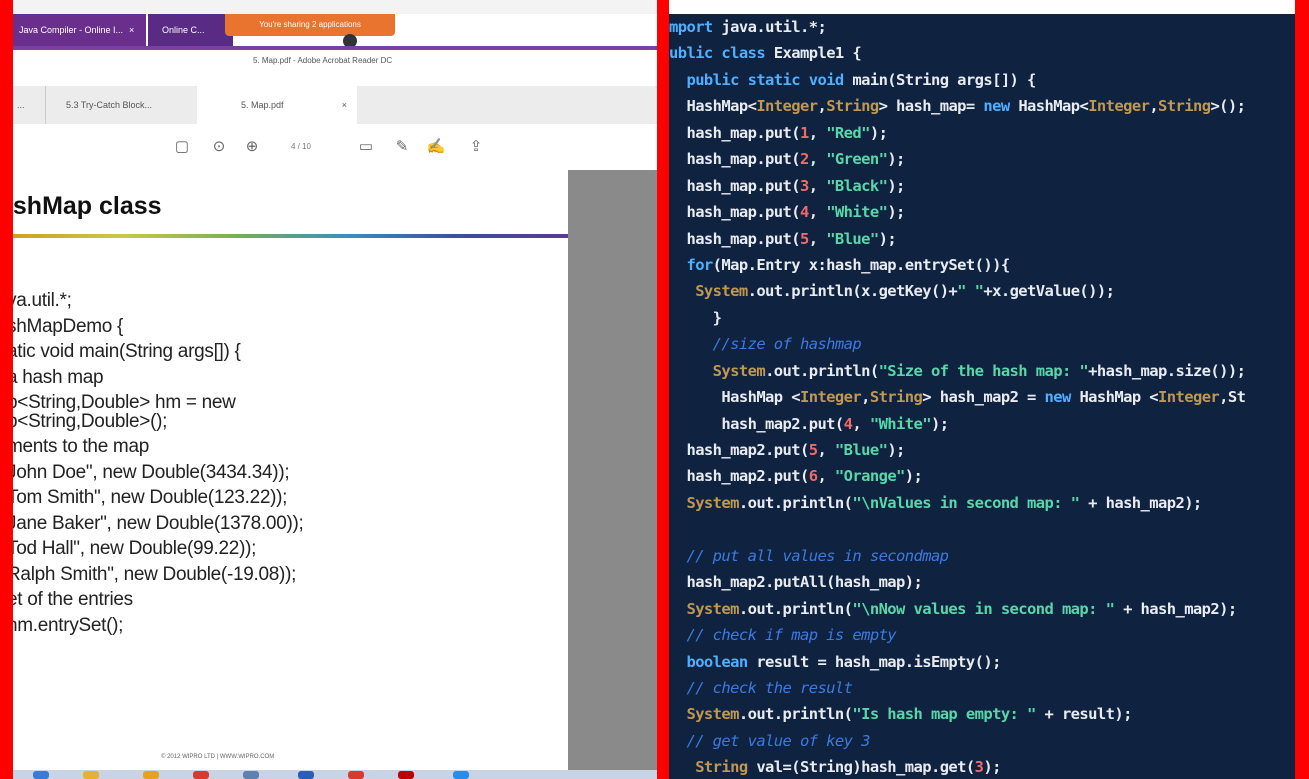 Image resolution: width=1309 pixels, height=779 pixels. I want to click on code-line: hash_map2.put(4, "White");, so click(982, 424).